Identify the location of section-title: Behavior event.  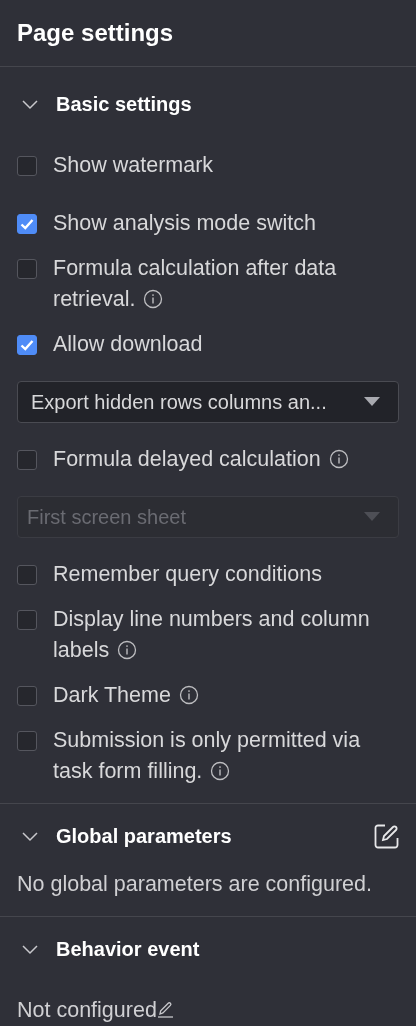
(227, 949).